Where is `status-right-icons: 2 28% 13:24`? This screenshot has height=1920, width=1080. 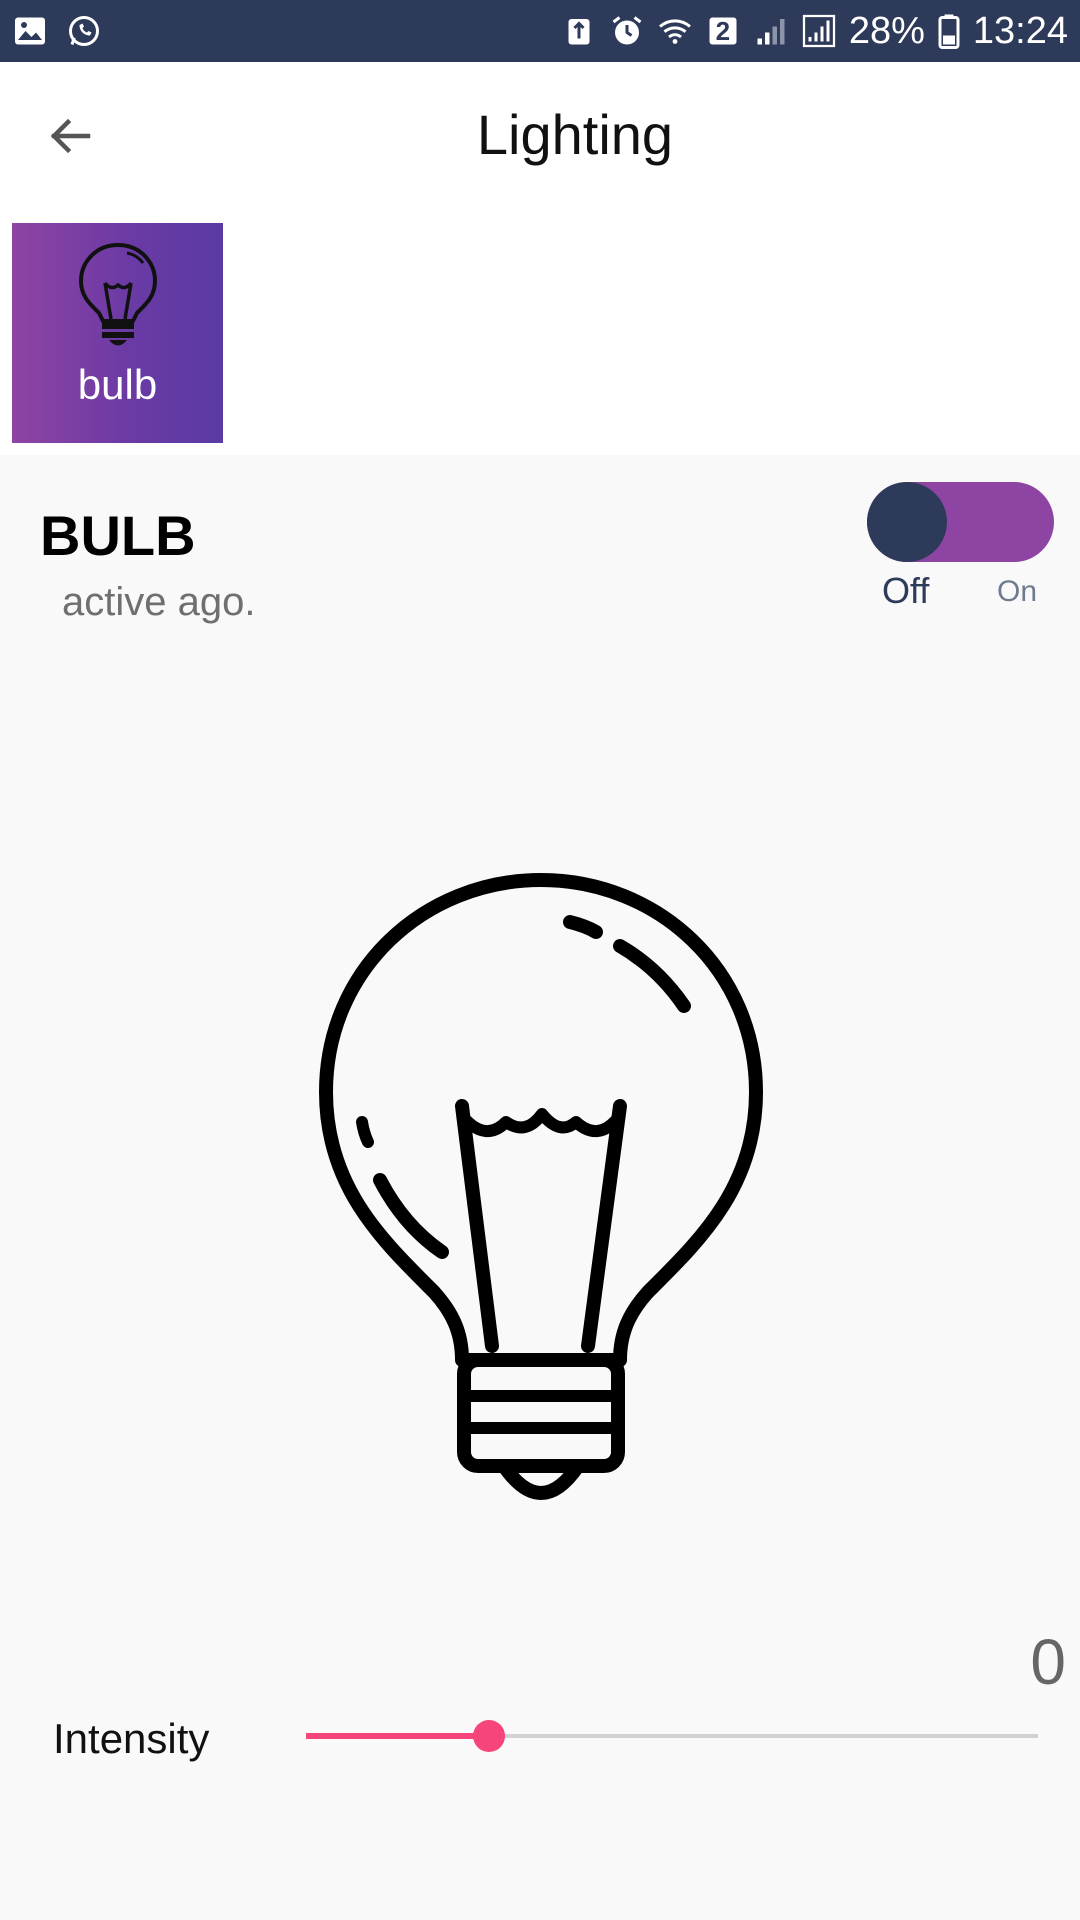 status-right-icons: 2 28% 13:24 is located at coordinates (814, 31).